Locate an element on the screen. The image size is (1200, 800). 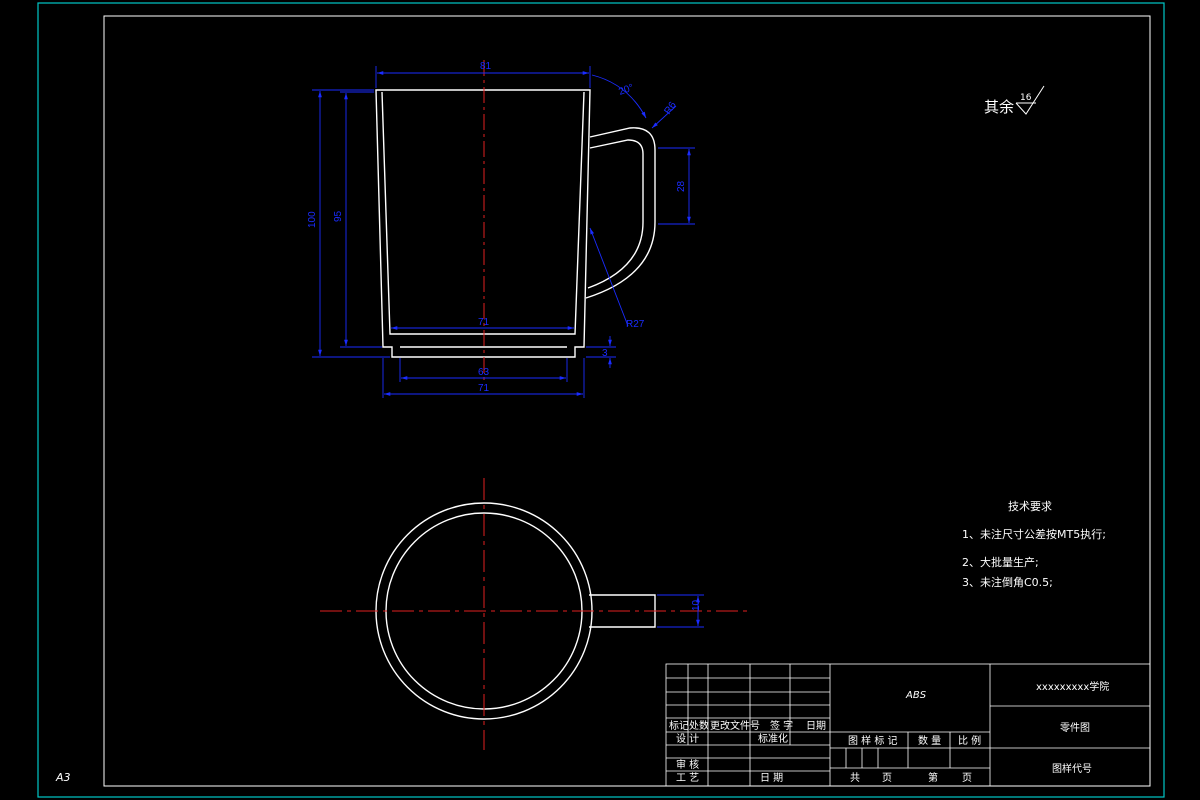
dim-handle-radius-bottom: R27 is located at coordinates (635, 324).